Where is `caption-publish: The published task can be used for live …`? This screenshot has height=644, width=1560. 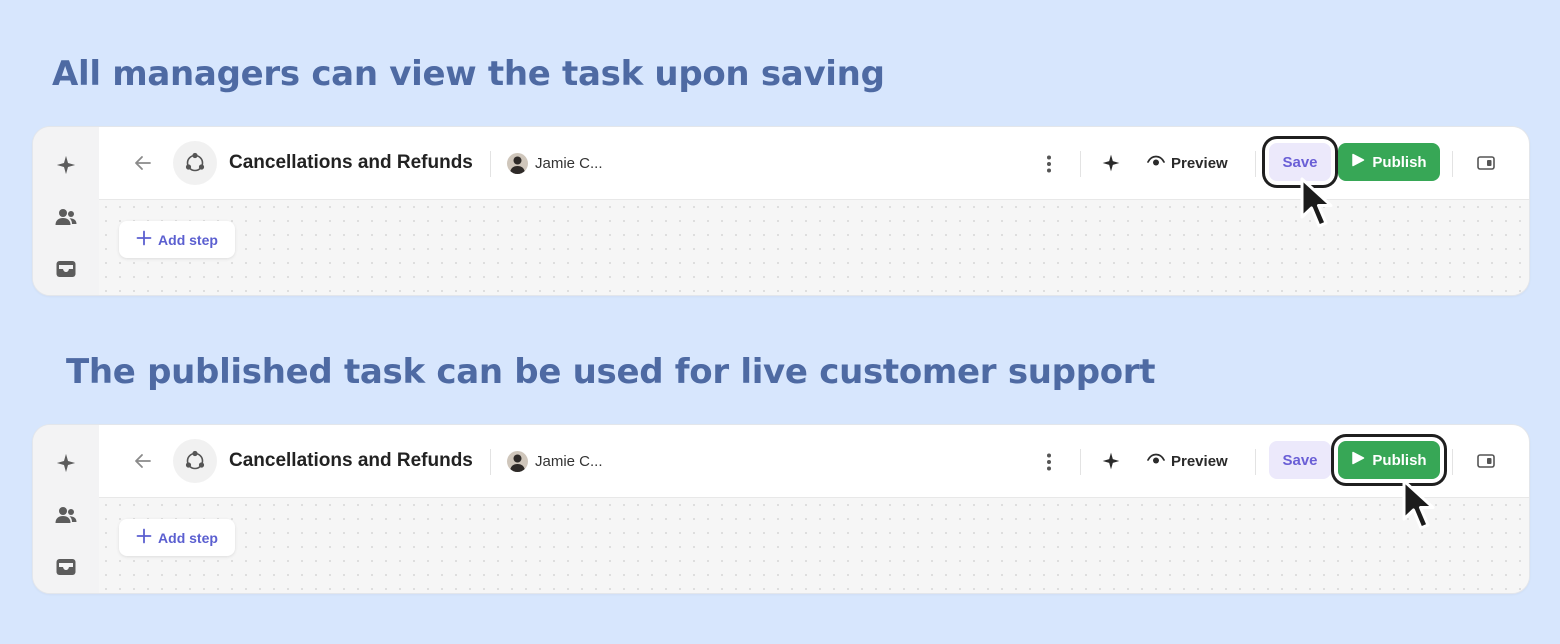
caption-publish: The published task can be used for live … is located at coordinates (611, 372).